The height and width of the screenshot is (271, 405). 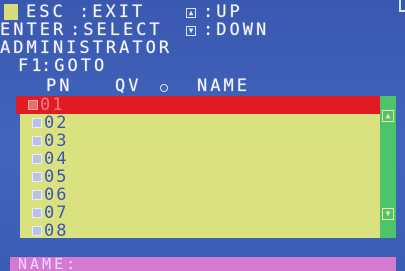 I want to click on down-arrow-icon: ▼, so click(x=191, y=31).